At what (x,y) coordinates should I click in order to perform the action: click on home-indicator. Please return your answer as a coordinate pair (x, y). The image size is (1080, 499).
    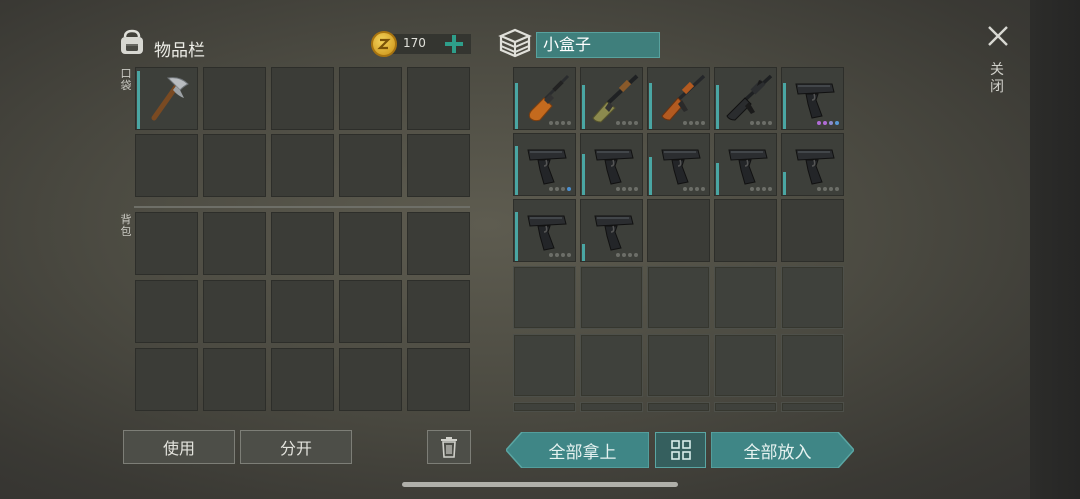
    Looking at the image, I should click on (540, 484).